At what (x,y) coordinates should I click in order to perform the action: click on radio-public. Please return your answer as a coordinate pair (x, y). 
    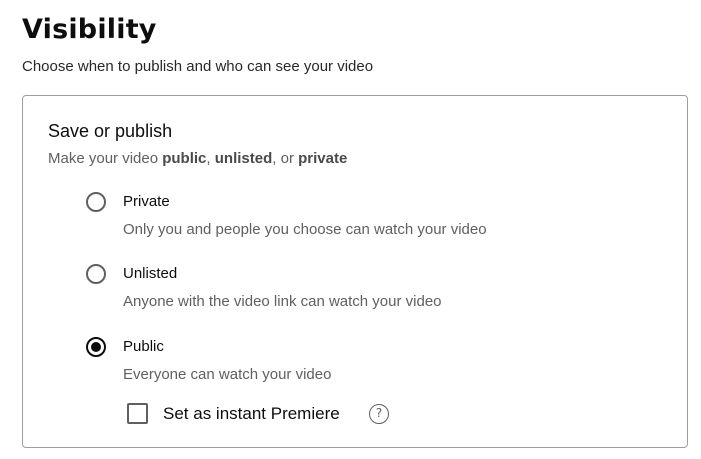
    Looking at the image, I should click on (96, 347).